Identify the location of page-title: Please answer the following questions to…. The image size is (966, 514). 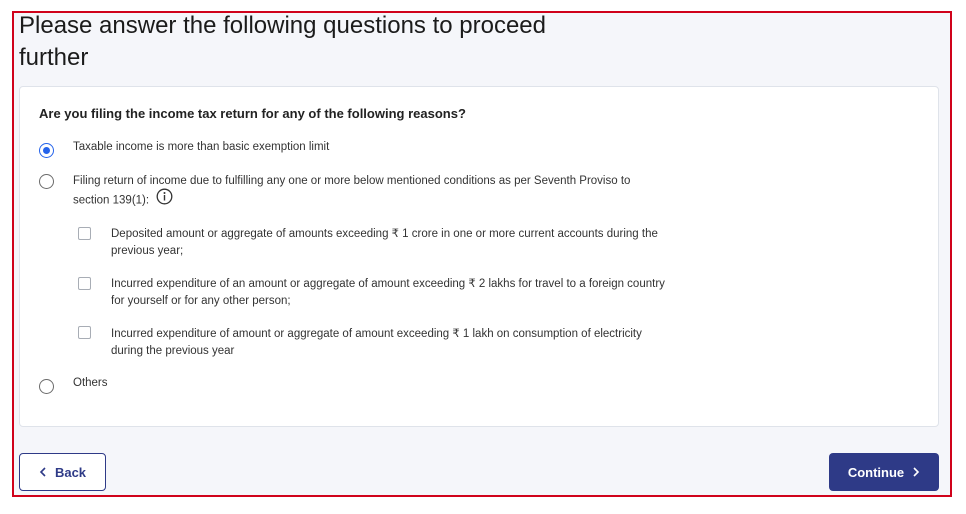
(319, 42).